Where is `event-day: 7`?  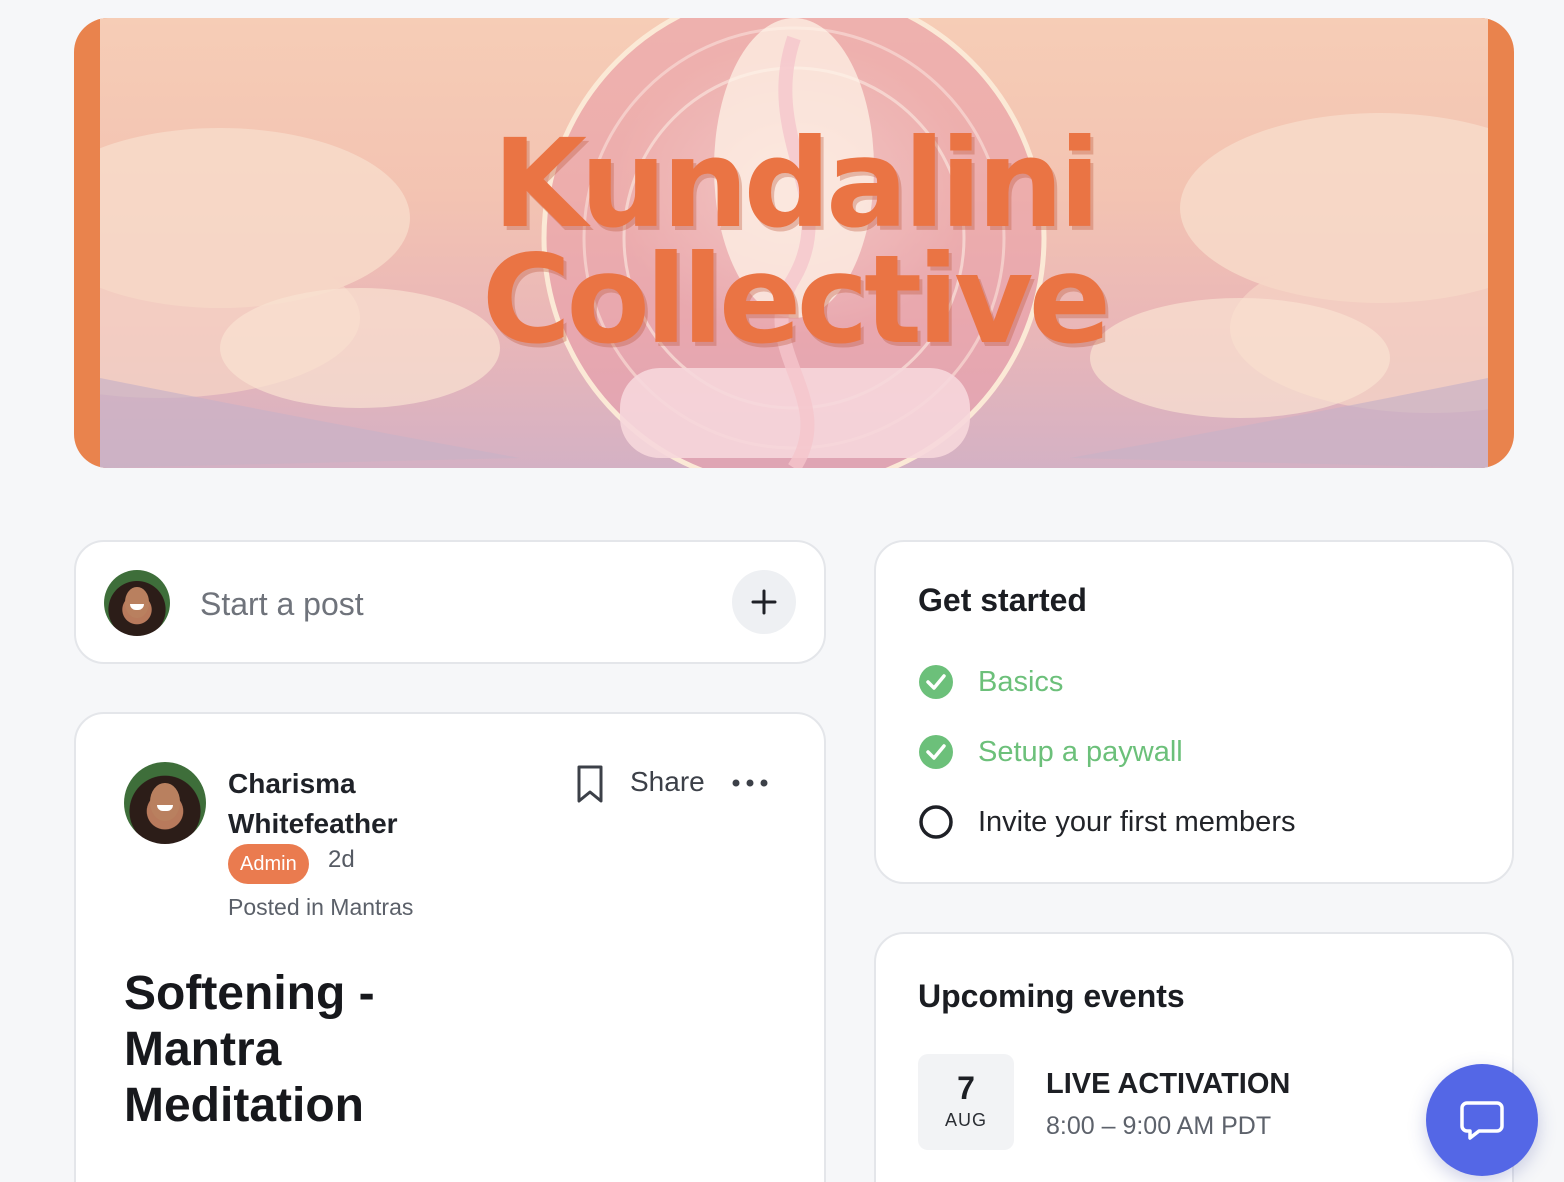
event-day: 7 is located at coordinates (966, 1088).